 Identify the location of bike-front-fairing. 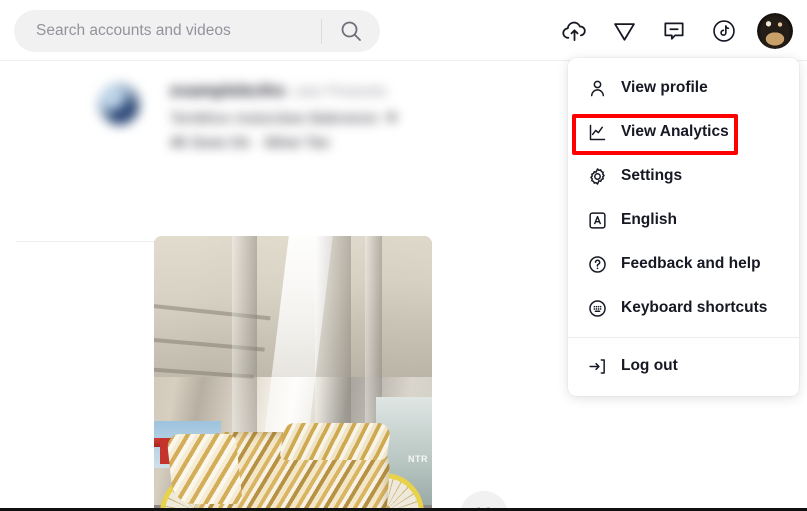
(205, 468).